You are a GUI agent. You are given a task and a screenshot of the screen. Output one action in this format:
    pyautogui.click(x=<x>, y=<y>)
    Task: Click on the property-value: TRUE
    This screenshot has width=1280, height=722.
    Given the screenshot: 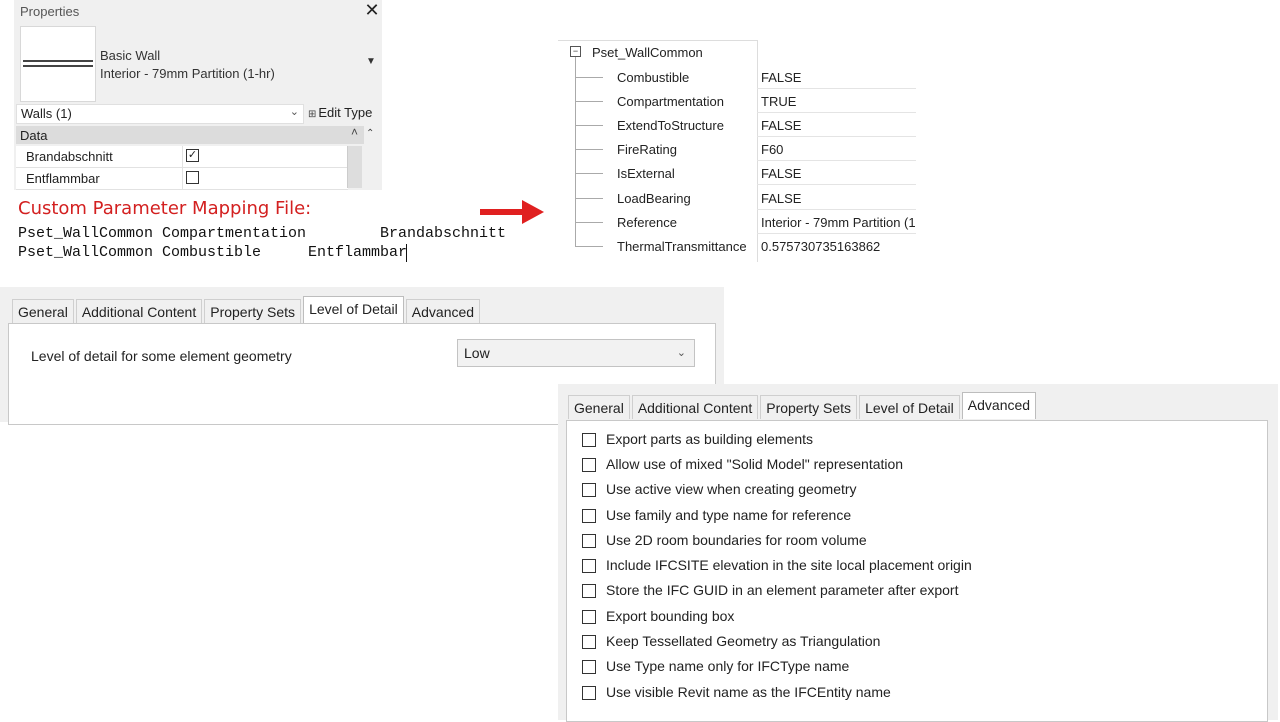 What is the action you would take?
    pyautogui.click(x=779, y=101)
    